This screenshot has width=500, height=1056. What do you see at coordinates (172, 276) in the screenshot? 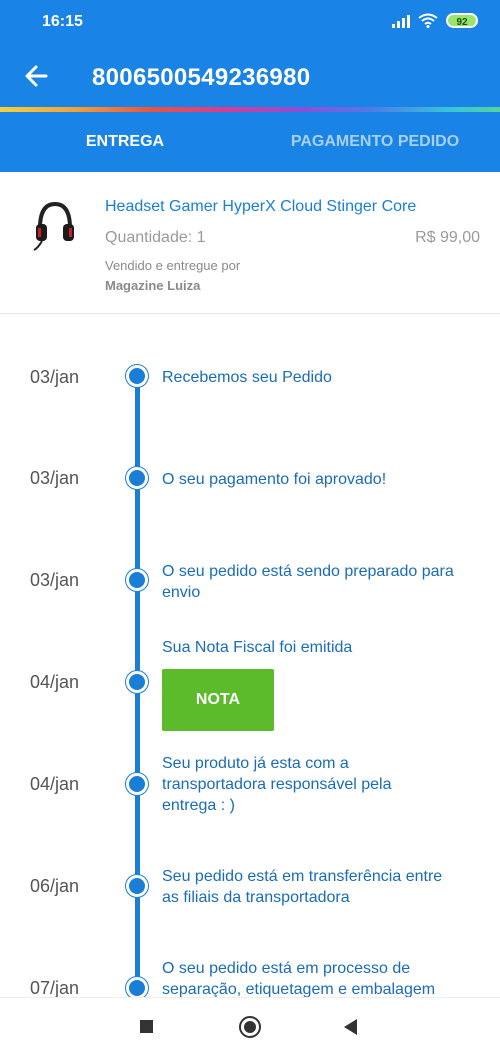
I see `sold-by: Vendido e entregue por Magazine Luiza` at bounding box center [172, 276].